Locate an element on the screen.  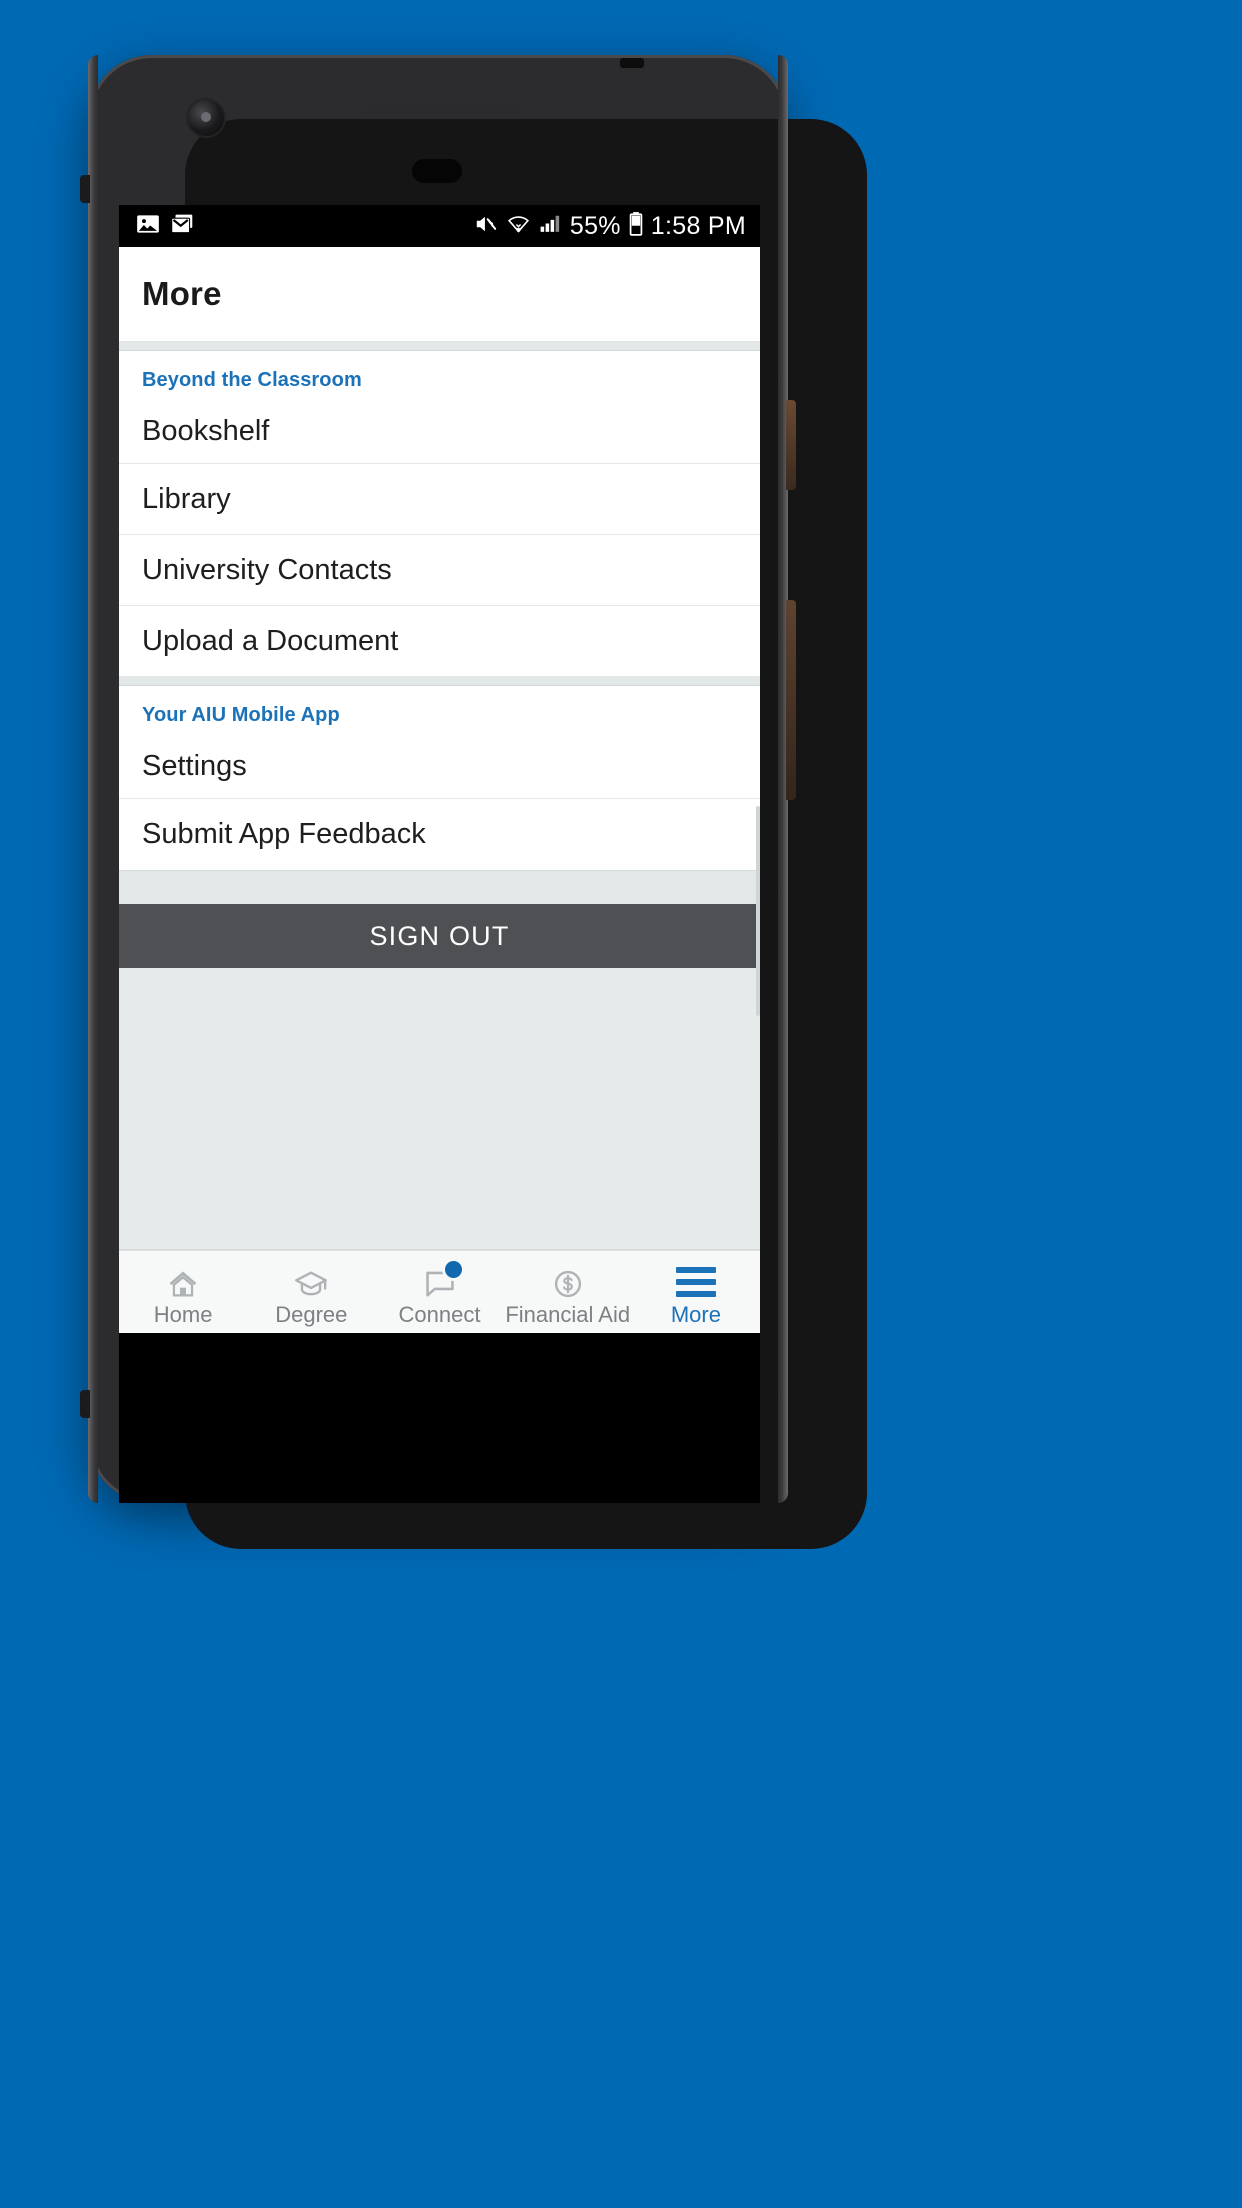
phone-navigation-area is located at coordinates (439, 1418).